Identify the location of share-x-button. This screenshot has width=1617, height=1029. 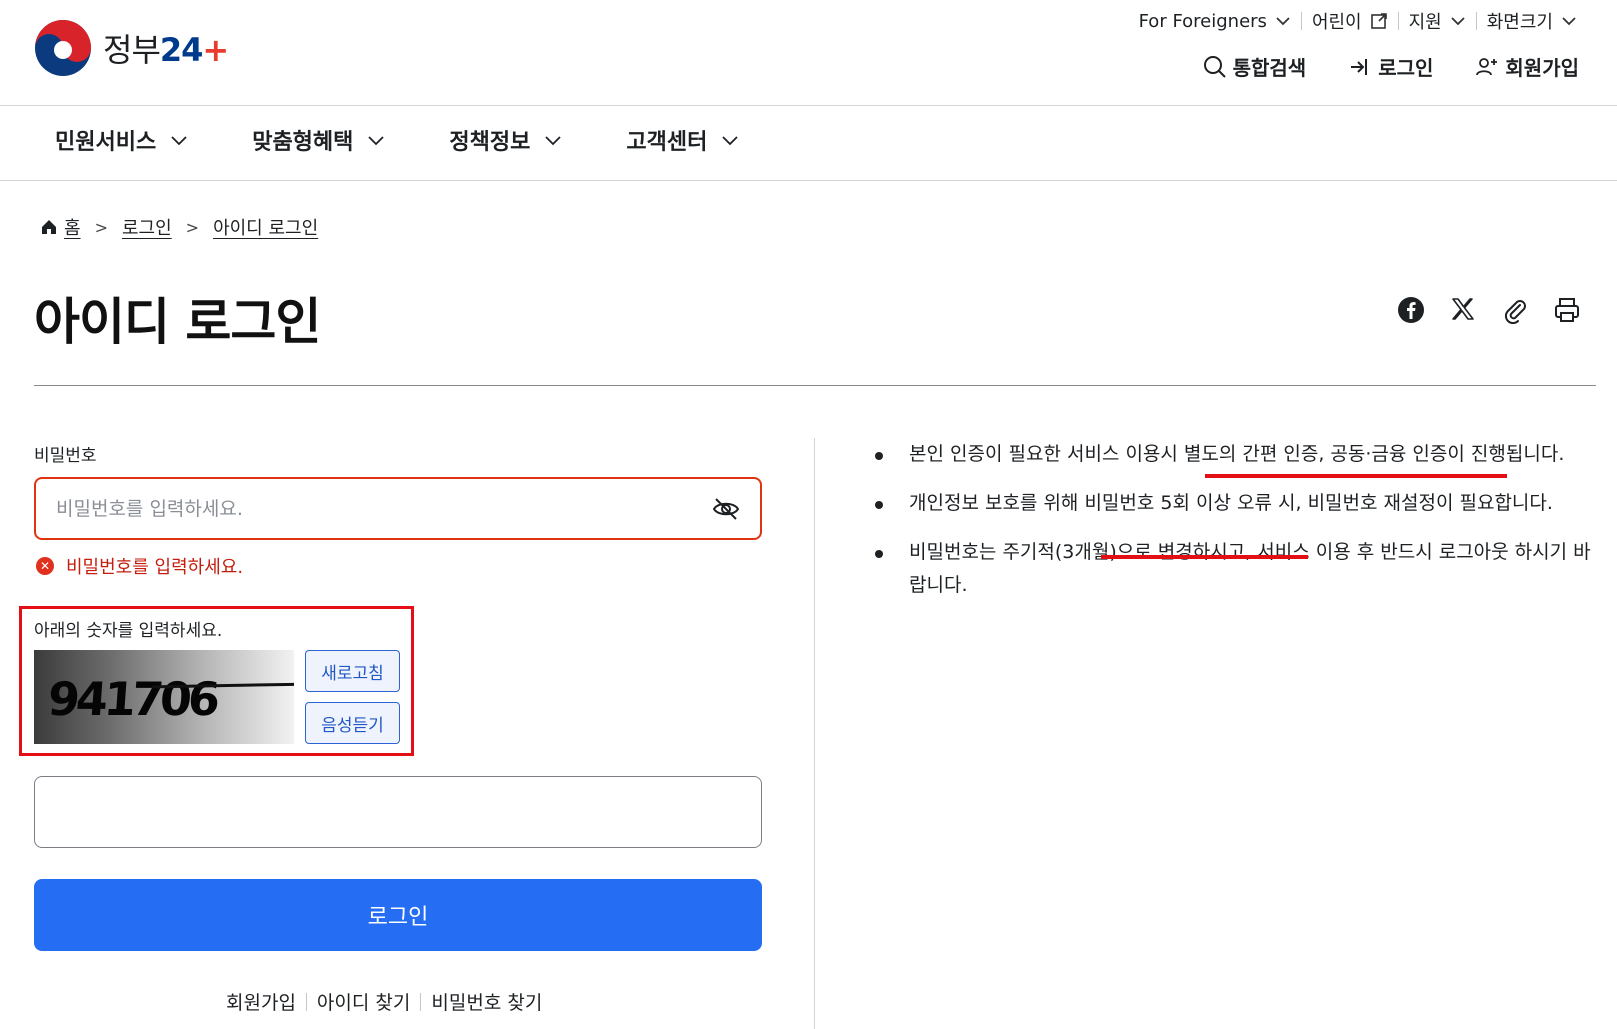
(1463, 310).